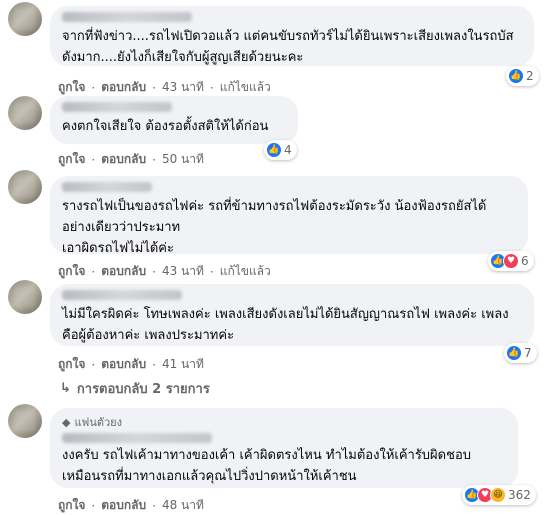 The image size is (556, 515). I want to click on comment-actions: ถูกใจ · ตอบกลับ · 41 นาที, so click(131, 364).